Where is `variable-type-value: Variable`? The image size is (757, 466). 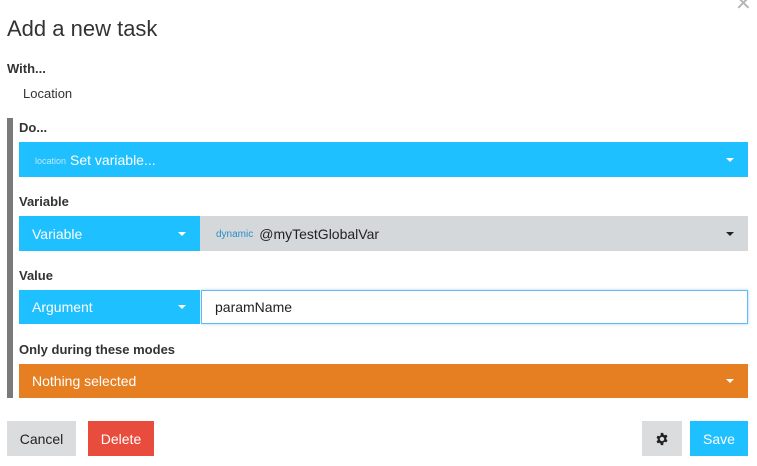 variable-type-value: Variable is located at coordinates (57, 233).